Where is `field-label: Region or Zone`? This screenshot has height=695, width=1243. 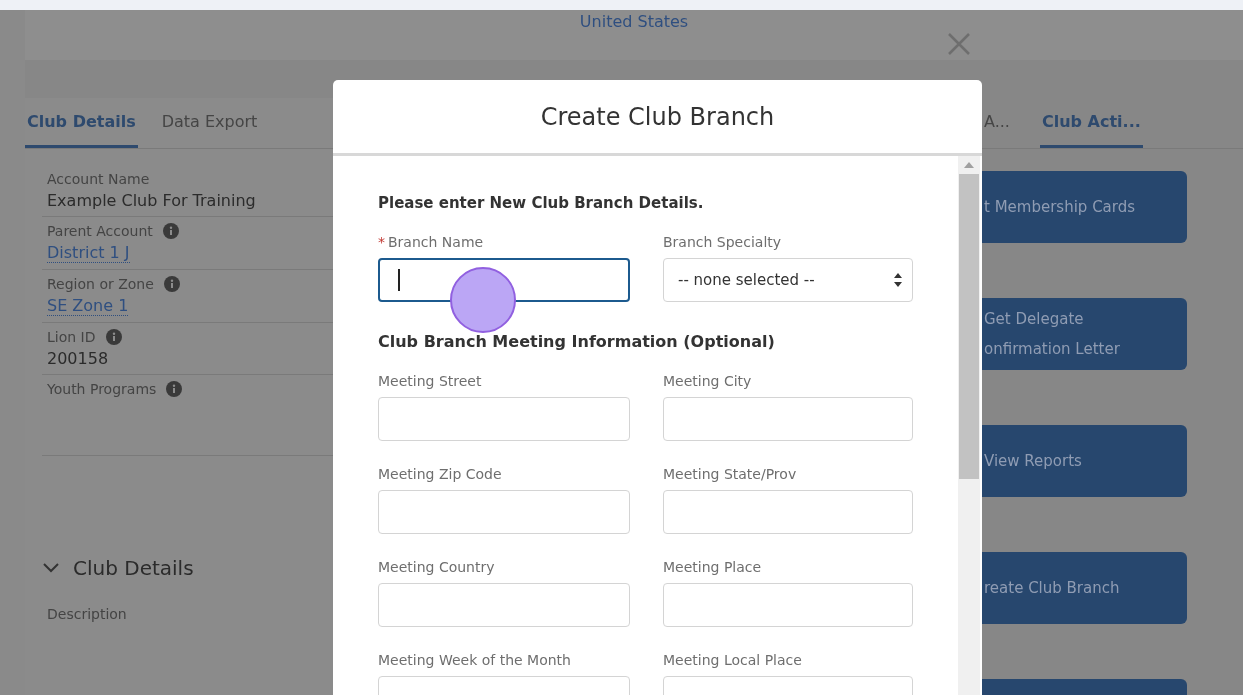
field-label: Region or Zone is located at coordinates (100, 284).